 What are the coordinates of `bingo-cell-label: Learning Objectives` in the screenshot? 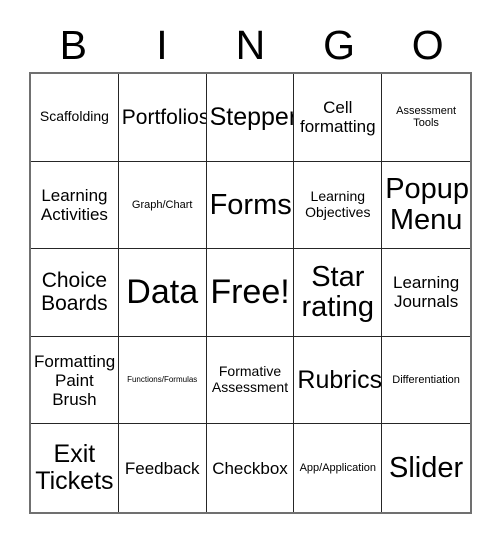 It's located at (338, 203).